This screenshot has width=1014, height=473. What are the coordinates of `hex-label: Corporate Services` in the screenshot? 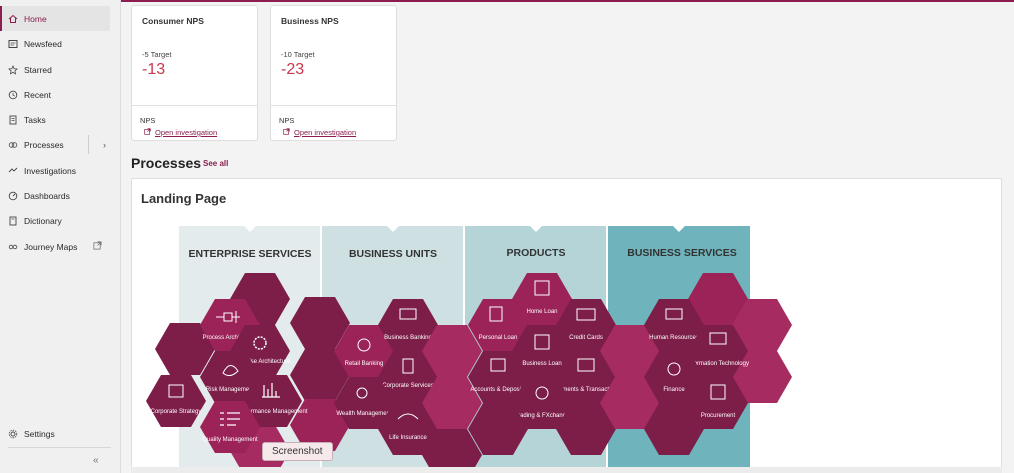 It's located at (407, 386).